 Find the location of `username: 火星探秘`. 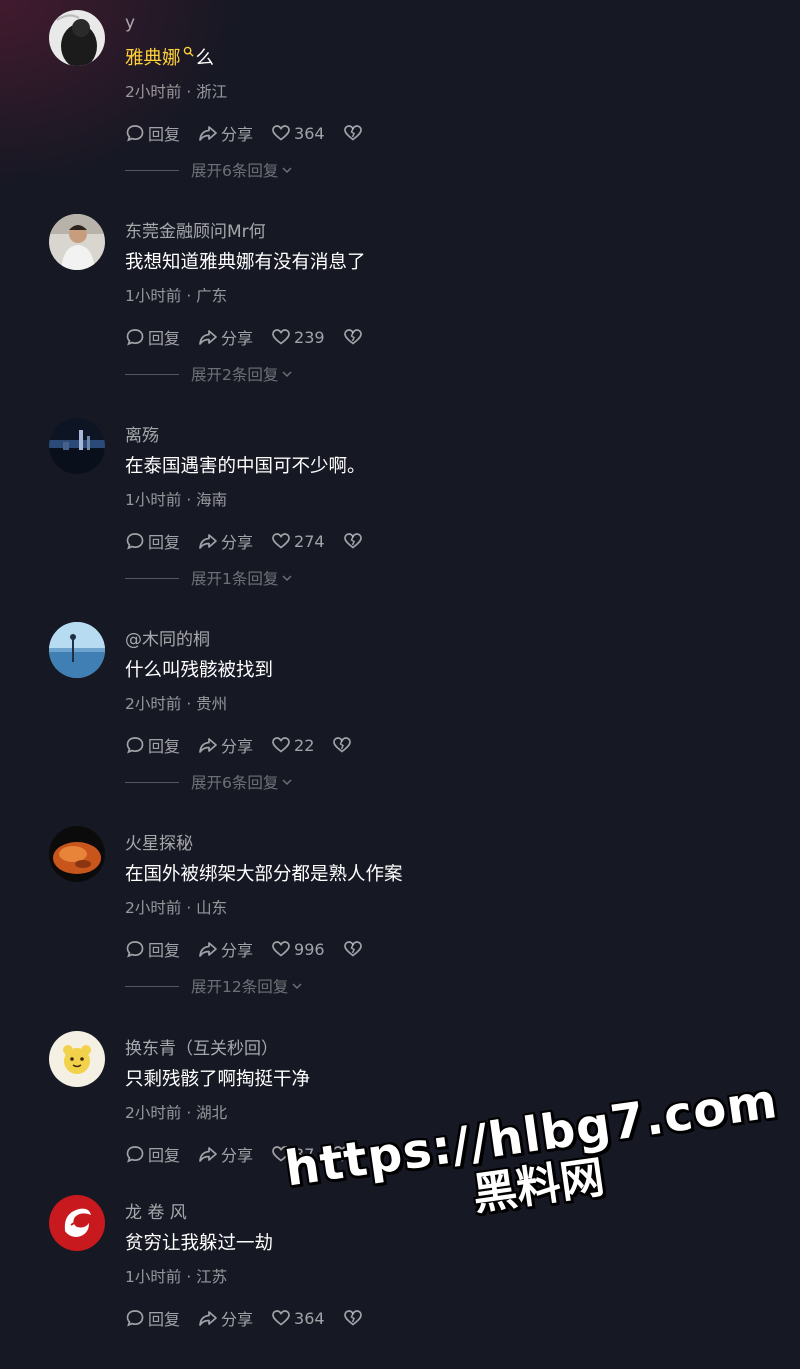

username: 火星探秘 is located at coordinates (159, 841).